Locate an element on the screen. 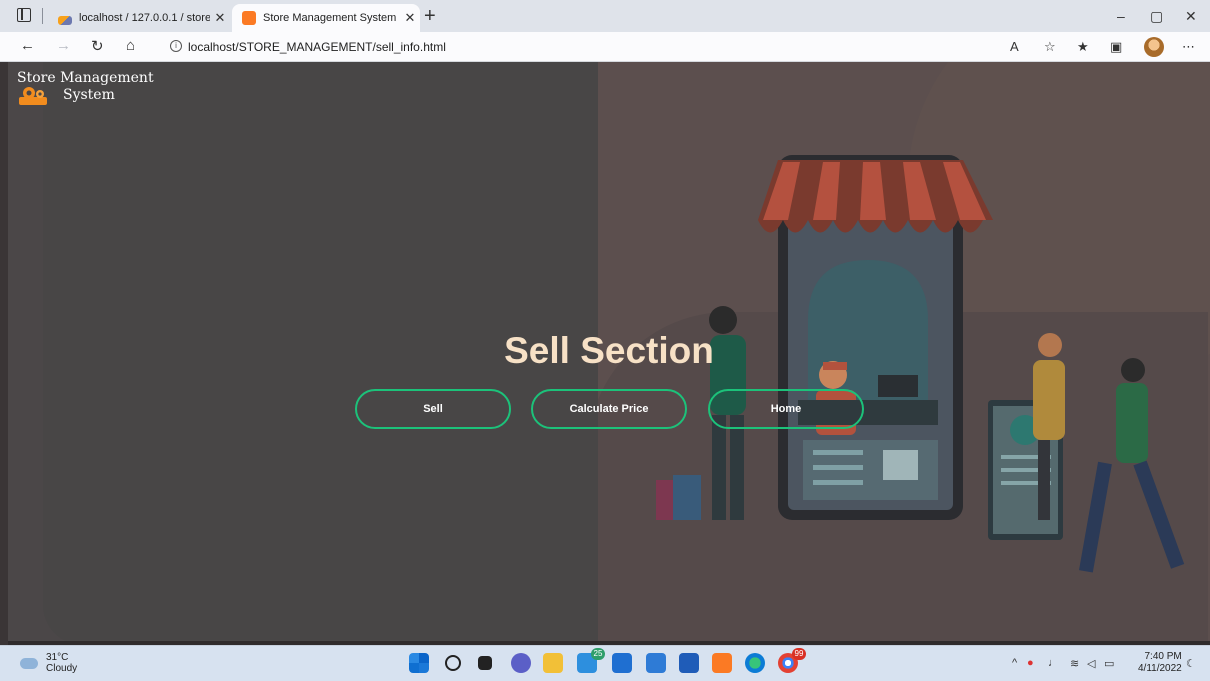 Image resolution: width=1210 pixels, height=681 pixels. file-explorer-icon is located at coordinates (553, 663).